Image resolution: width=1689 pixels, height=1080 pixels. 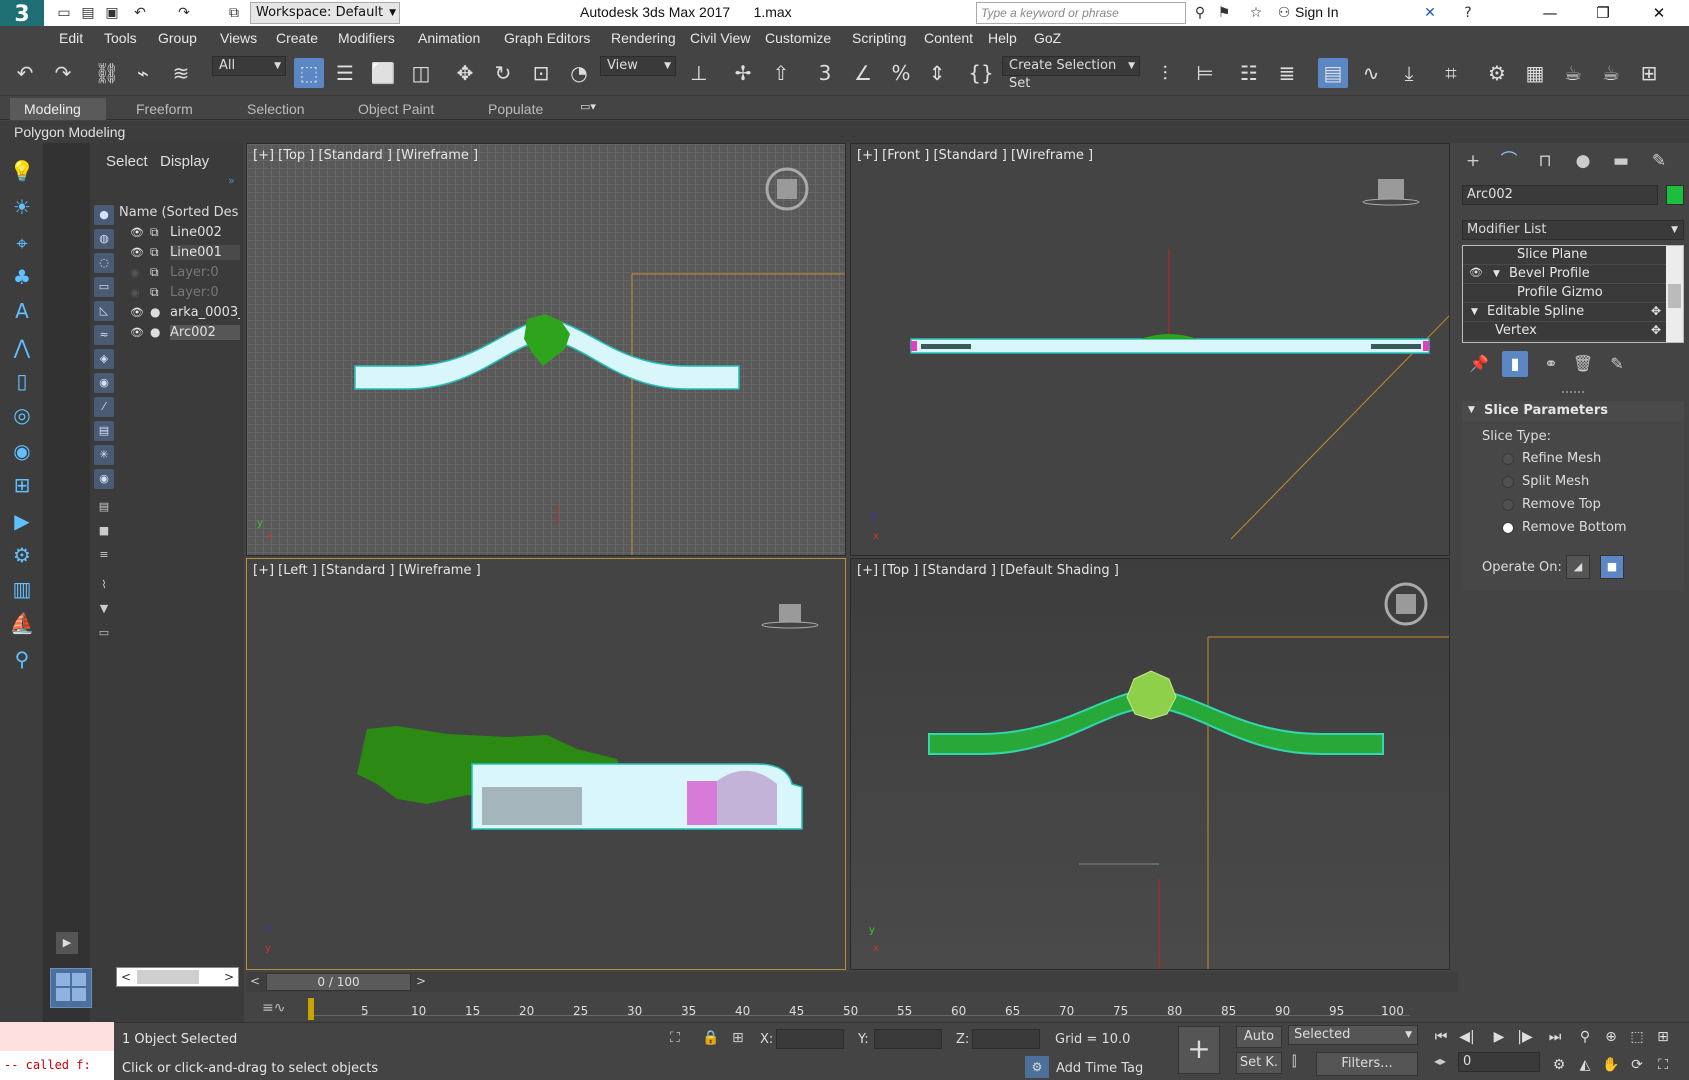 I want to click on time-slider: 0 / 100, so click(x=338, y=982).